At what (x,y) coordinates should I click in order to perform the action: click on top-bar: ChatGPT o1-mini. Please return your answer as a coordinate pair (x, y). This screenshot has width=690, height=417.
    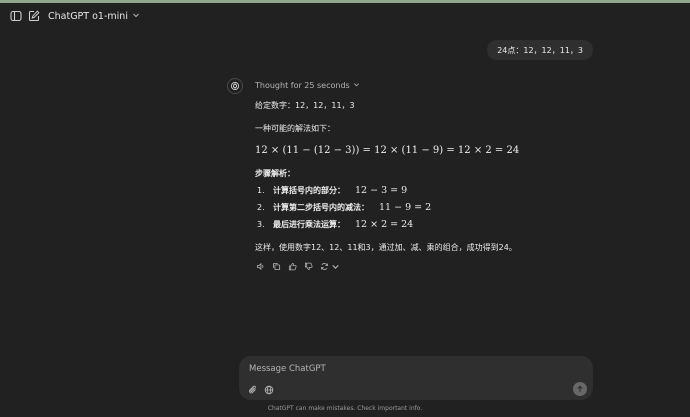
    Looking at the image, I should click on (345, 16).